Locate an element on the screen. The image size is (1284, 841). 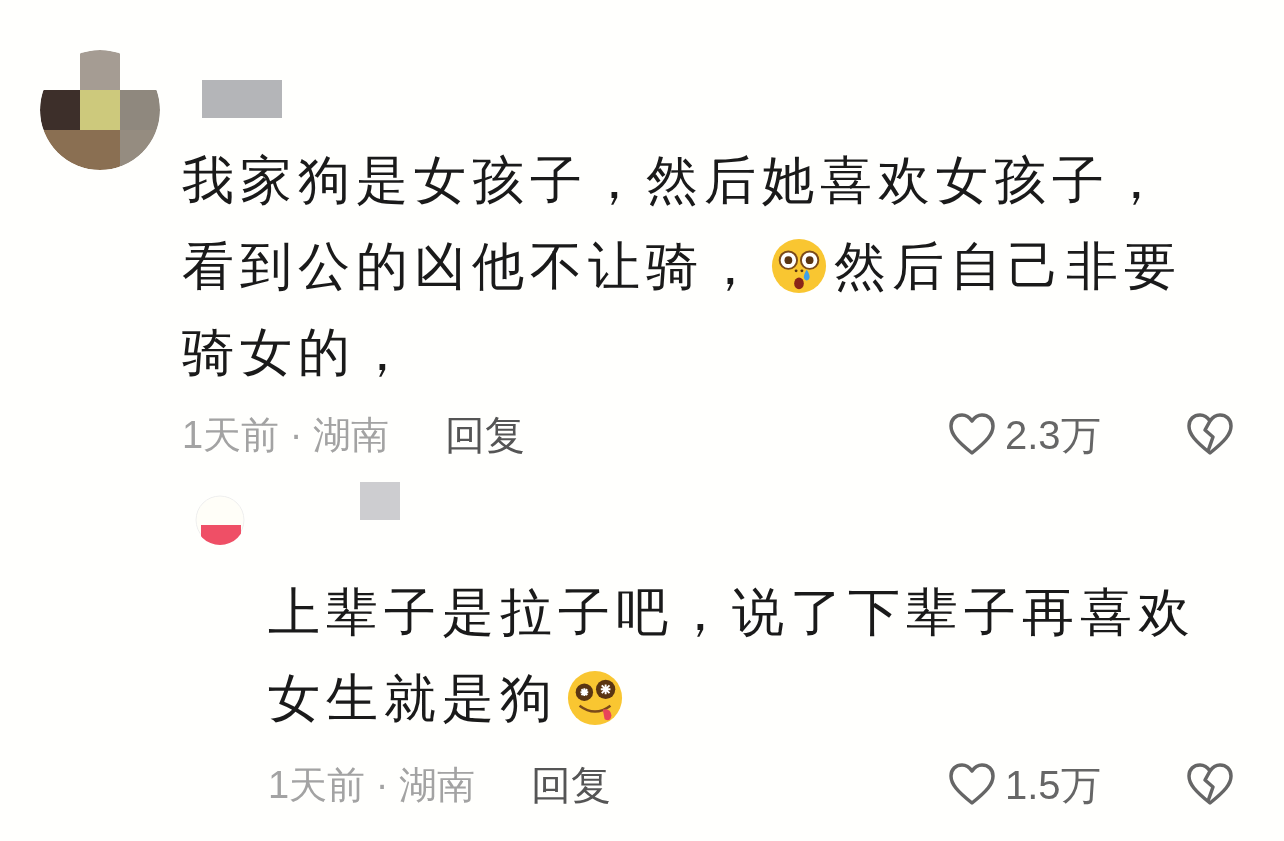
comment-text: 女生就是狗 is located at coordinates (413, 698).